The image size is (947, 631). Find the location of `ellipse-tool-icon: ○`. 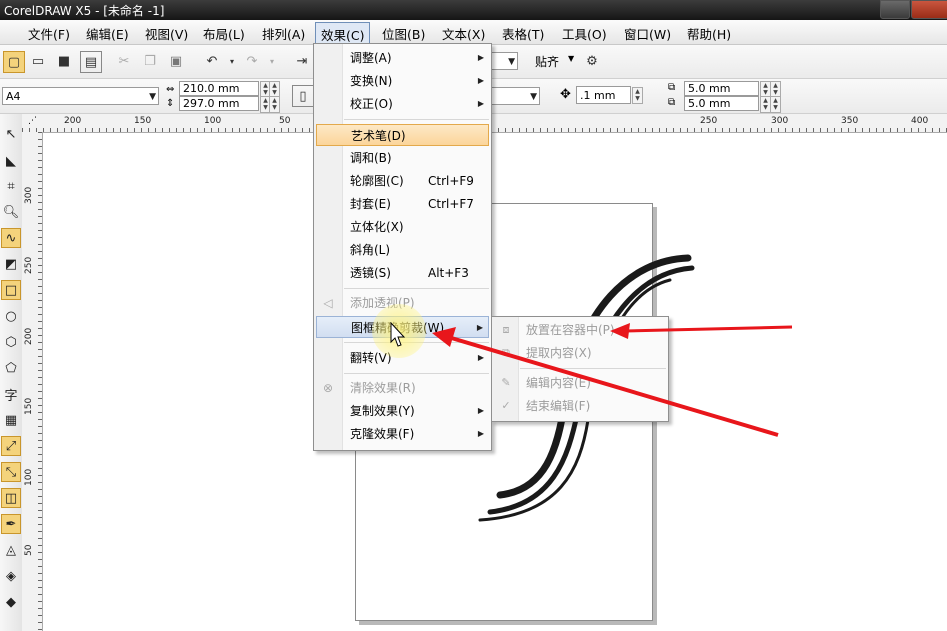

ellipse-tool-icon: ○ is located at coordinates (11, 316).